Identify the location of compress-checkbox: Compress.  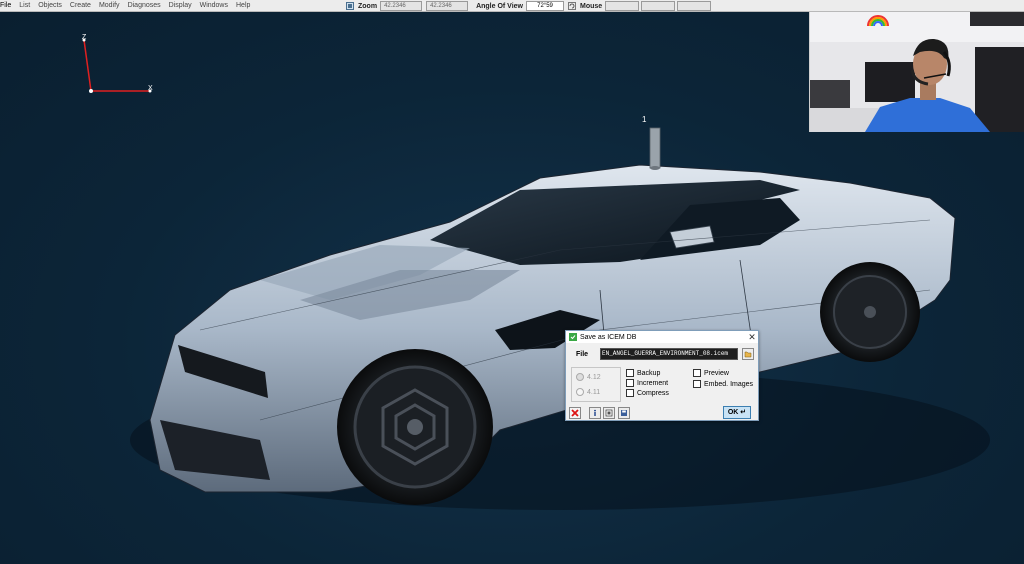
(647, 393).